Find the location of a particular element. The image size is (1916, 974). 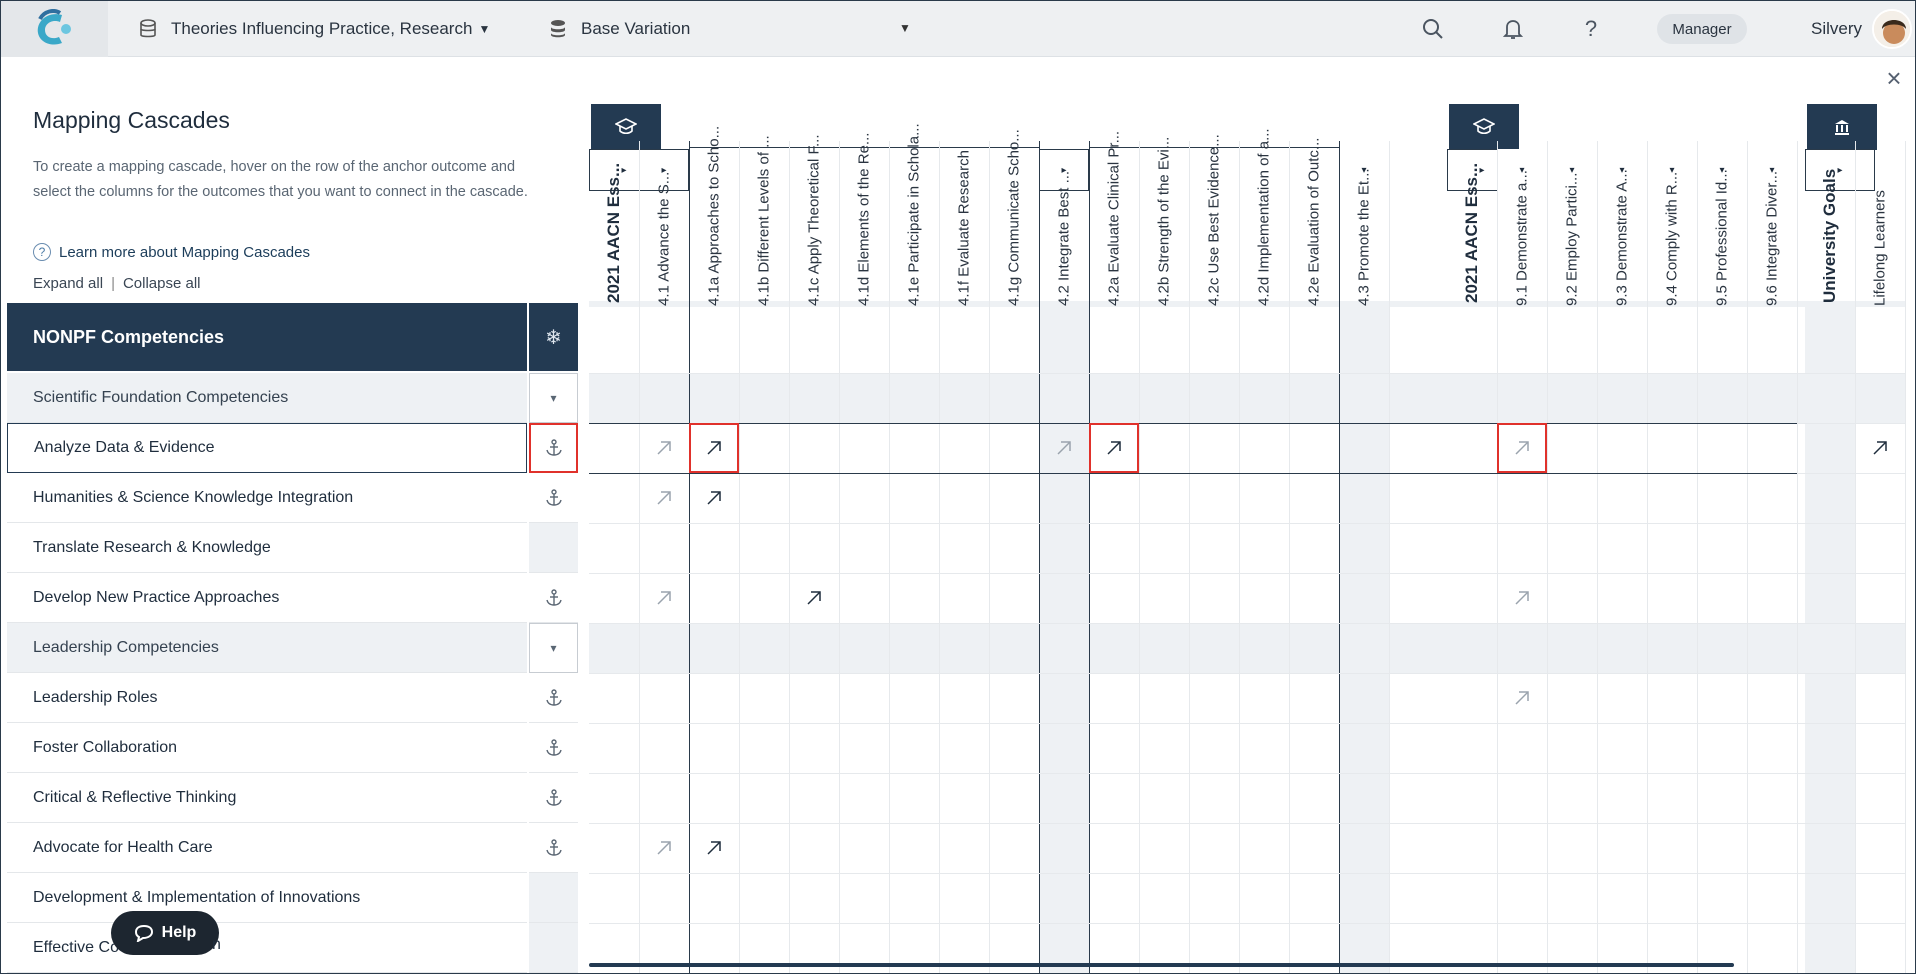

column-header: Lifelong Learners is located at coordinates (1880, 246).